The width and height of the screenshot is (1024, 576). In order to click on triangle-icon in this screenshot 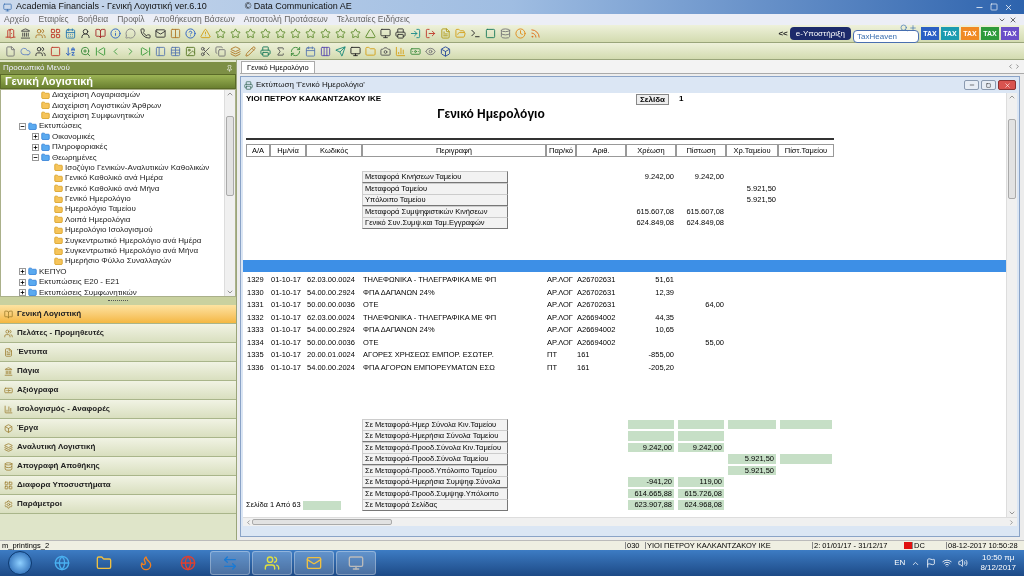, I will do `click(370, 33)`.